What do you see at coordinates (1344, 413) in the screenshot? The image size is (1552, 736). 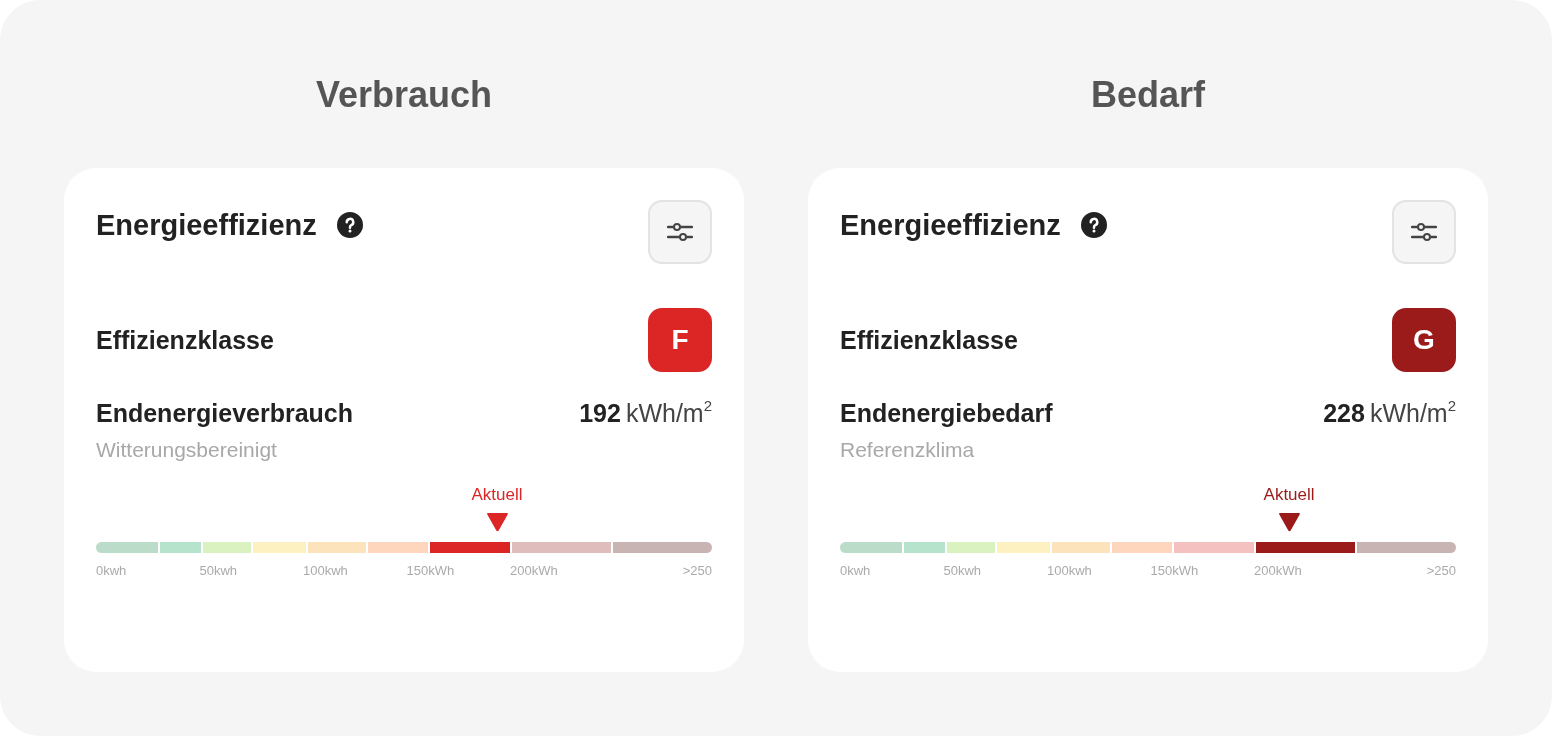 I see `metric-value: 228` at bounding box center [1344, 413].